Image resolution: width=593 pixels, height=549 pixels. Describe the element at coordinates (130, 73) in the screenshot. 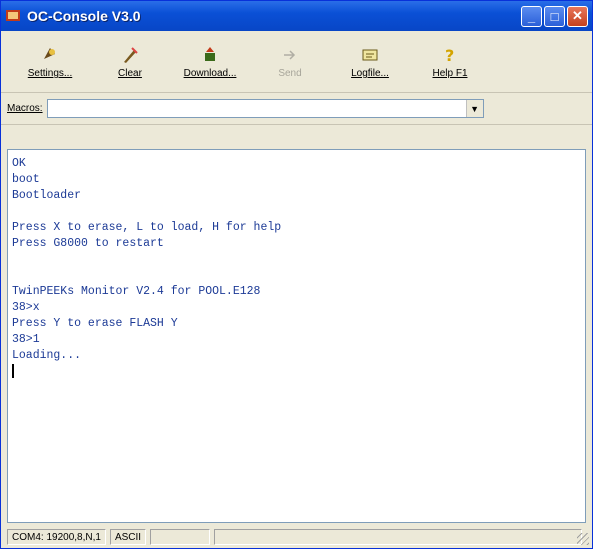

I see `clear-label: Clear` at that location.